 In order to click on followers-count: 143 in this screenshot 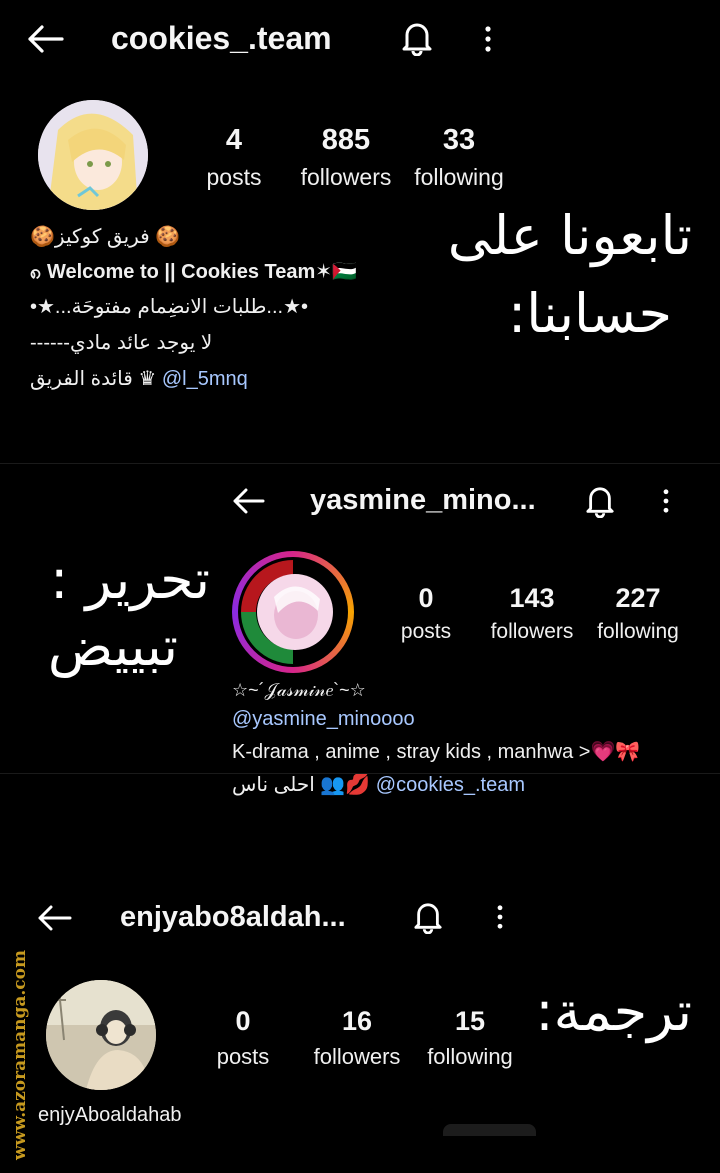, I will do `click(532, 598)`.